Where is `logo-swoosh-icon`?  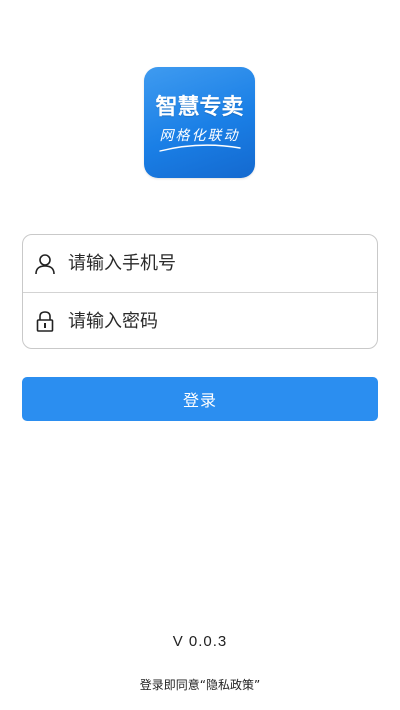 logo-swoosh-icon is located at coordinates (200, 148).